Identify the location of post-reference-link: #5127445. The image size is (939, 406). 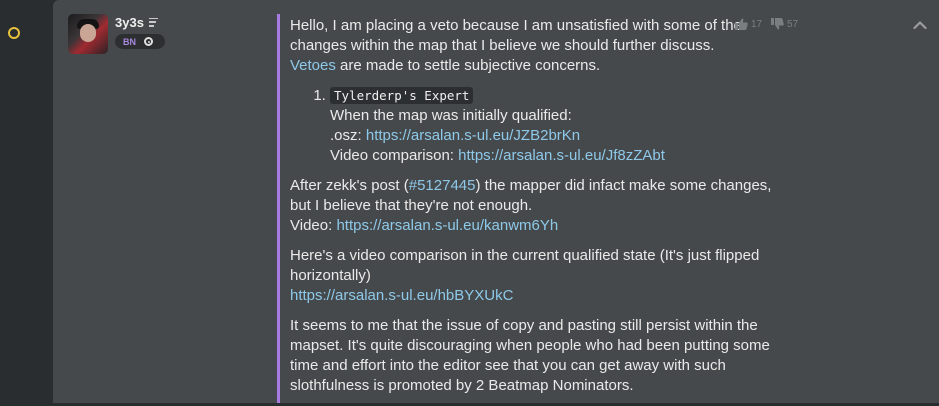
(442, 185).